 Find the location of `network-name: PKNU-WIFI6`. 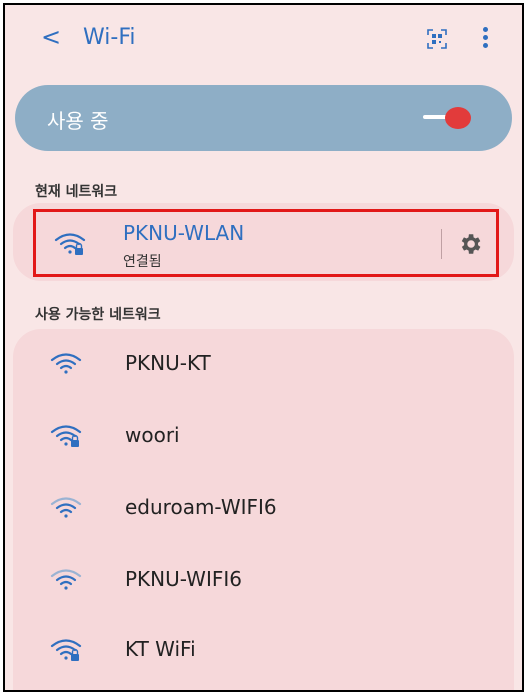

network-name: PKNU-WIFI6 is located at coordinates (183, 579).